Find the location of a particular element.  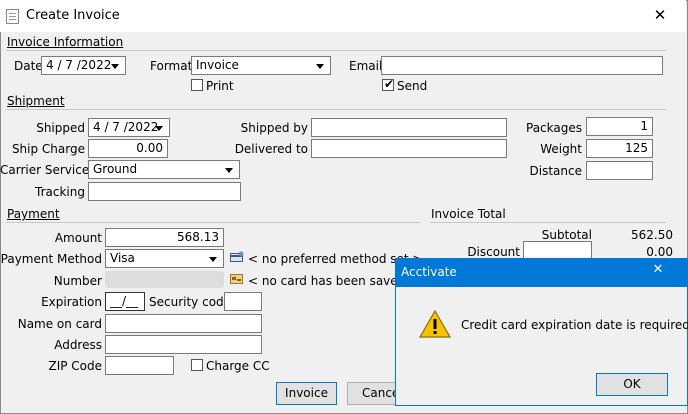

invoice-button: Invoice is located at coordinates (306, 393).